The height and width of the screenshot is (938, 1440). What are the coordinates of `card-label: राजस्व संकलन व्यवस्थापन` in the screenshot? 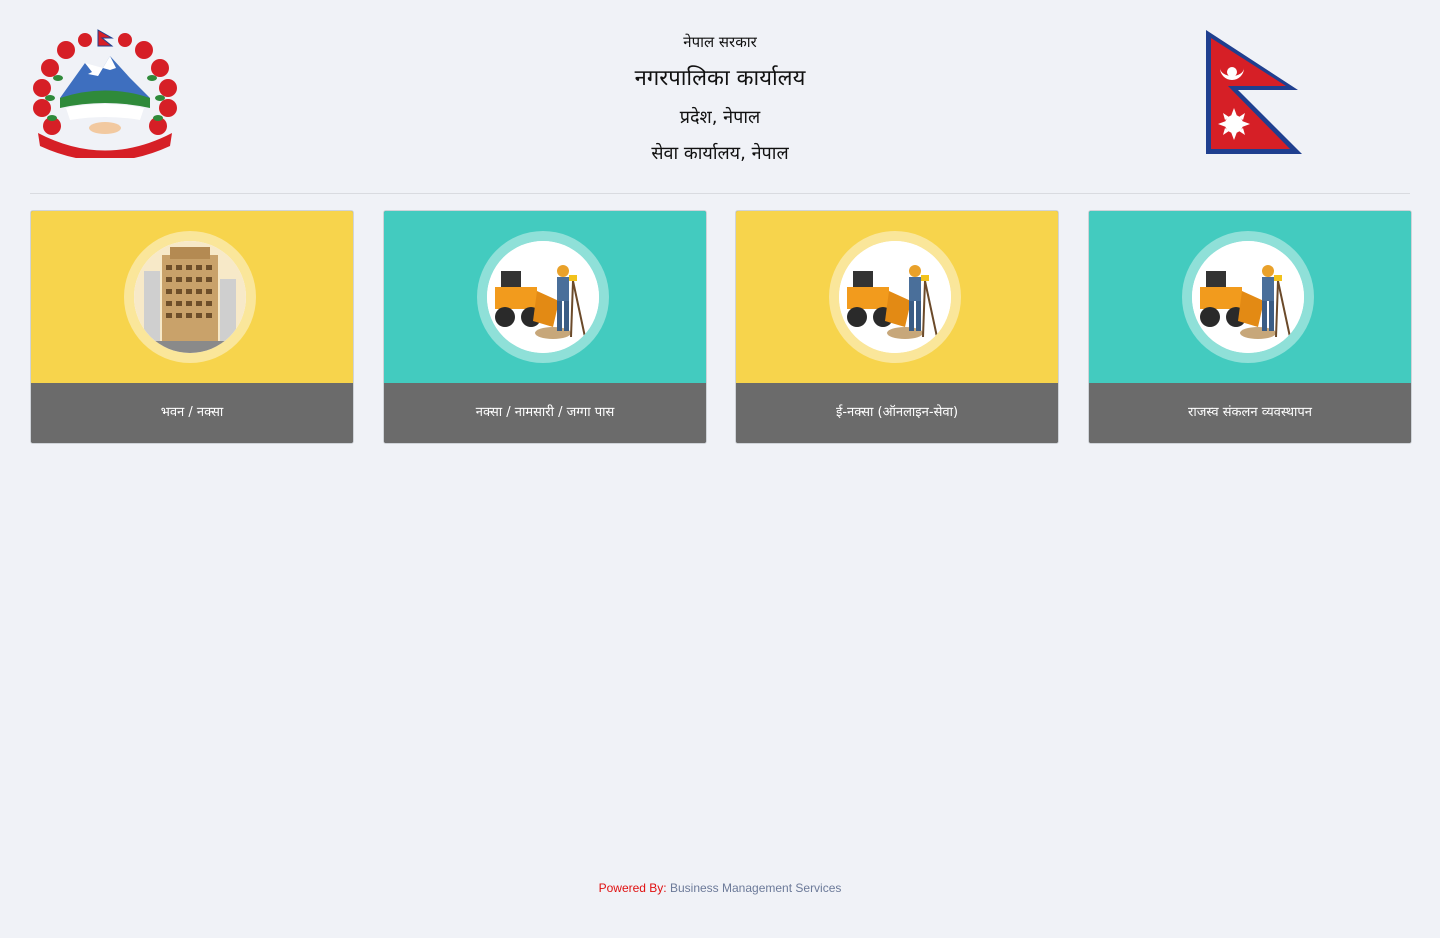 It's located at (1250, 413).